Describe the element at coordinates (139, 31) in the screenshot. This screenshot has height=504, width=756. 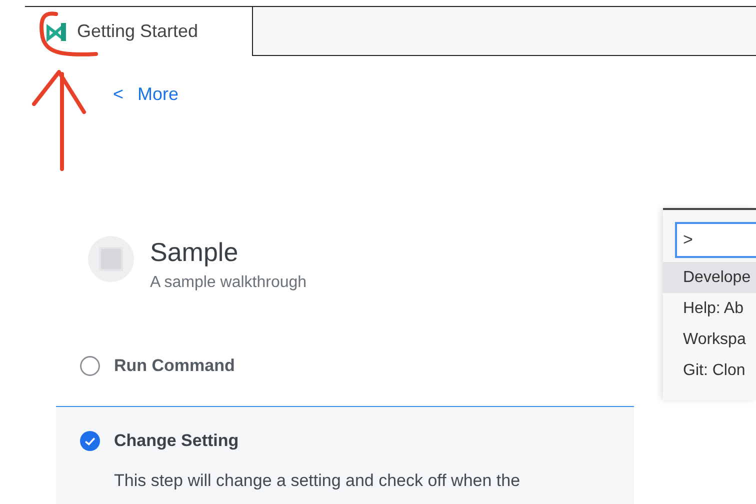
I see `editor-tab: Getting Started` at that location.